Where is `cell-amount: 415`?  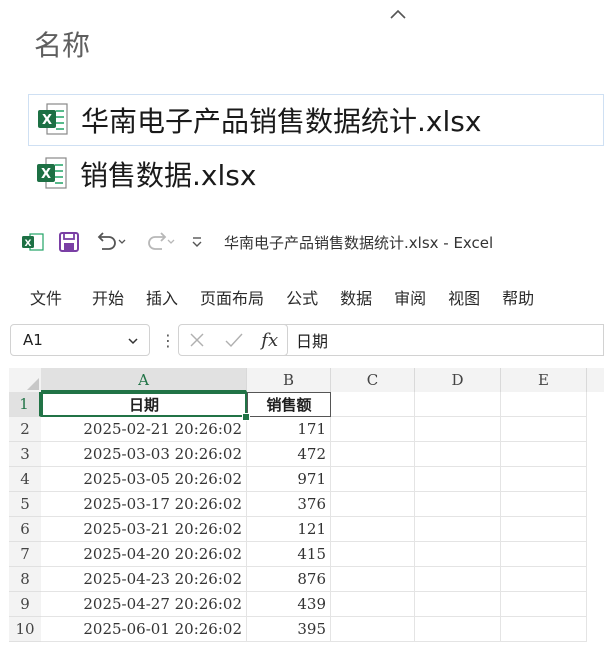
cell-amount: 415 is located at coordinates (289, 554).